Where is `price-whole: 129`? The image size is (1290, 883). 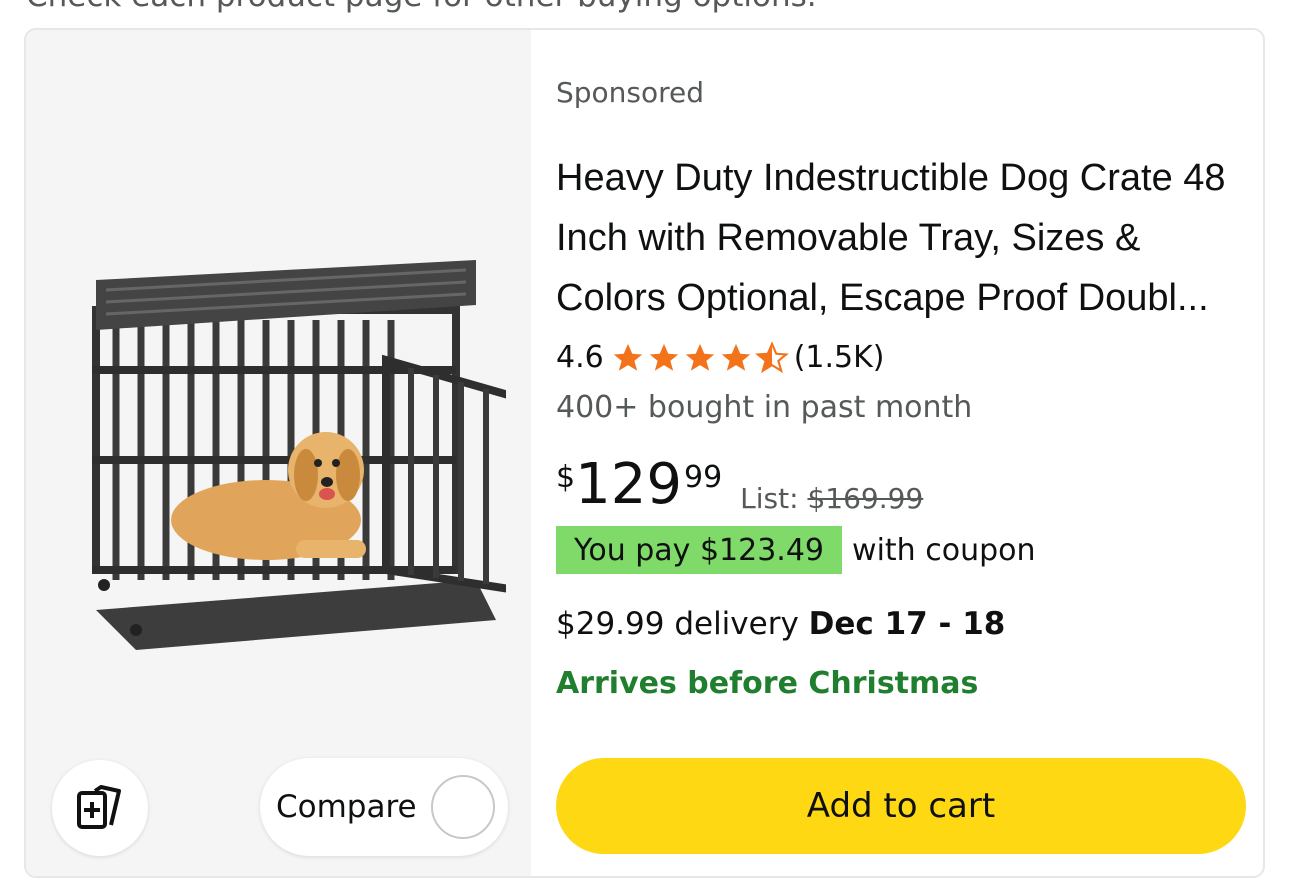 price-whole: 129 is located at coordinates (628, 484).